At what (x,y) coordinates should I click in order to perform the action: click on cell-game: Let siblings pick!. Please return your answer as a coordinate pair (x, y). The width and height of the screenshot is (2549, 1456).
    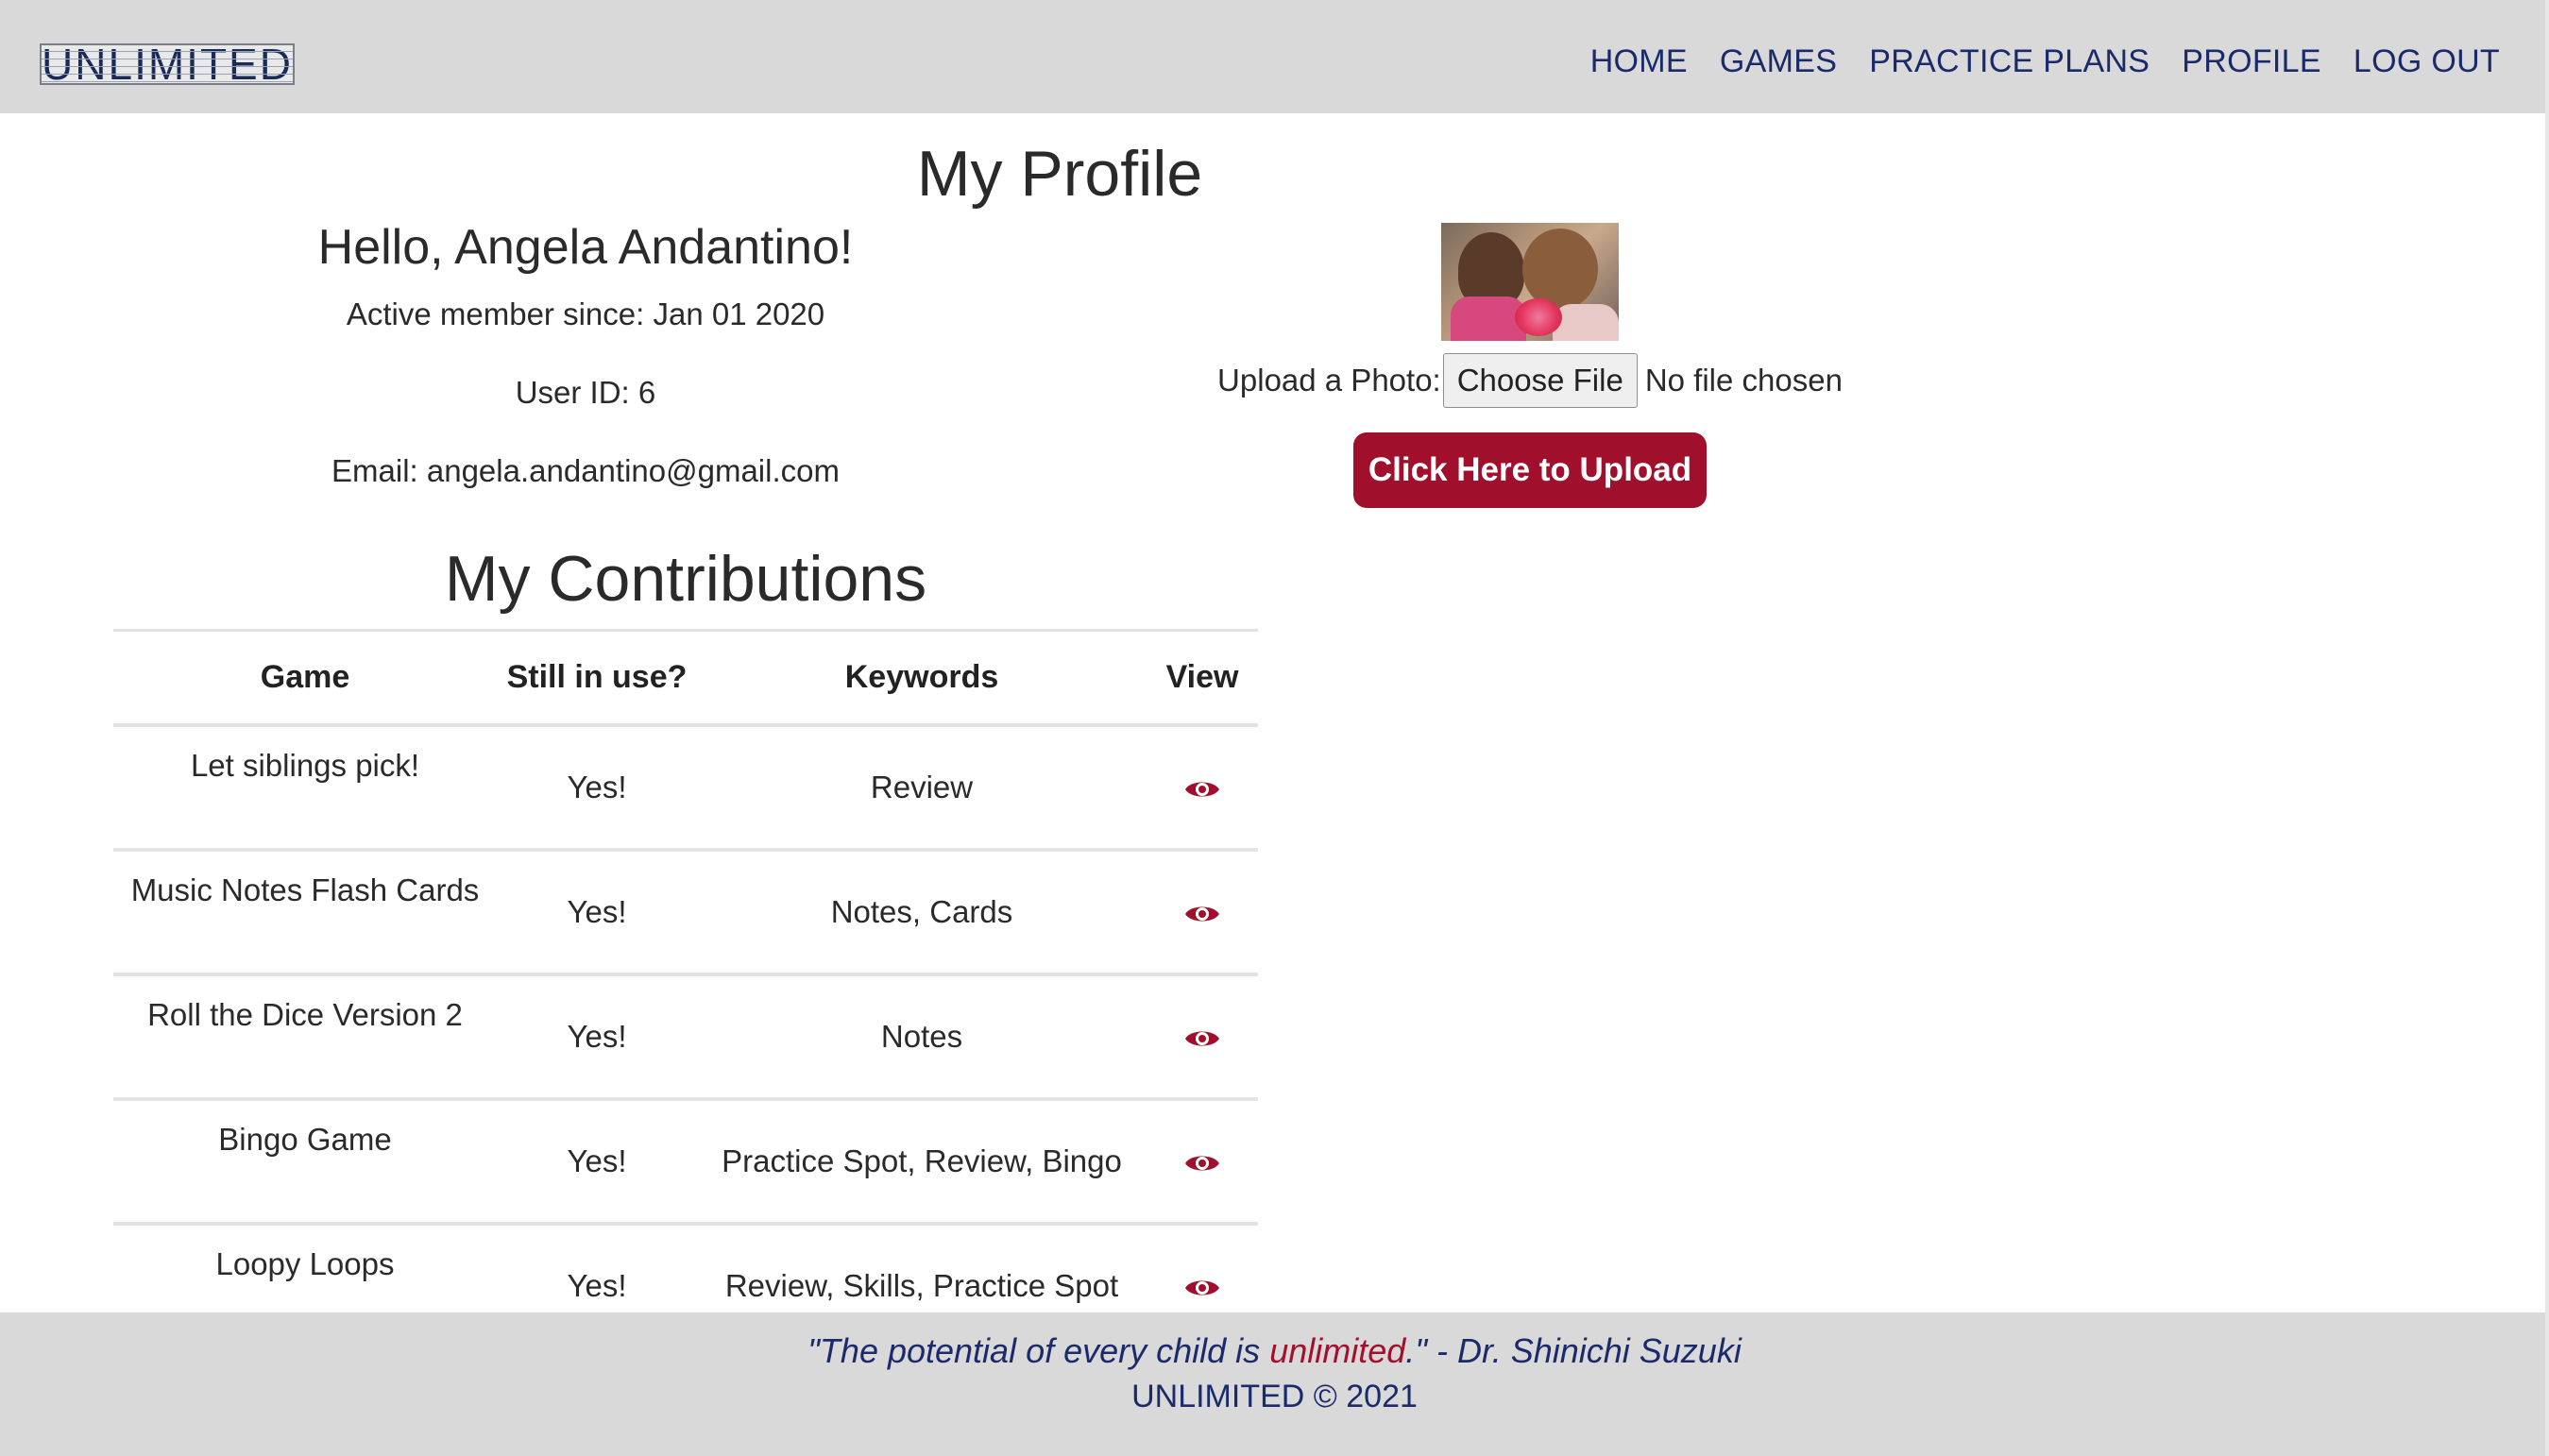
    Looking at the image, I should click on (305, 788).